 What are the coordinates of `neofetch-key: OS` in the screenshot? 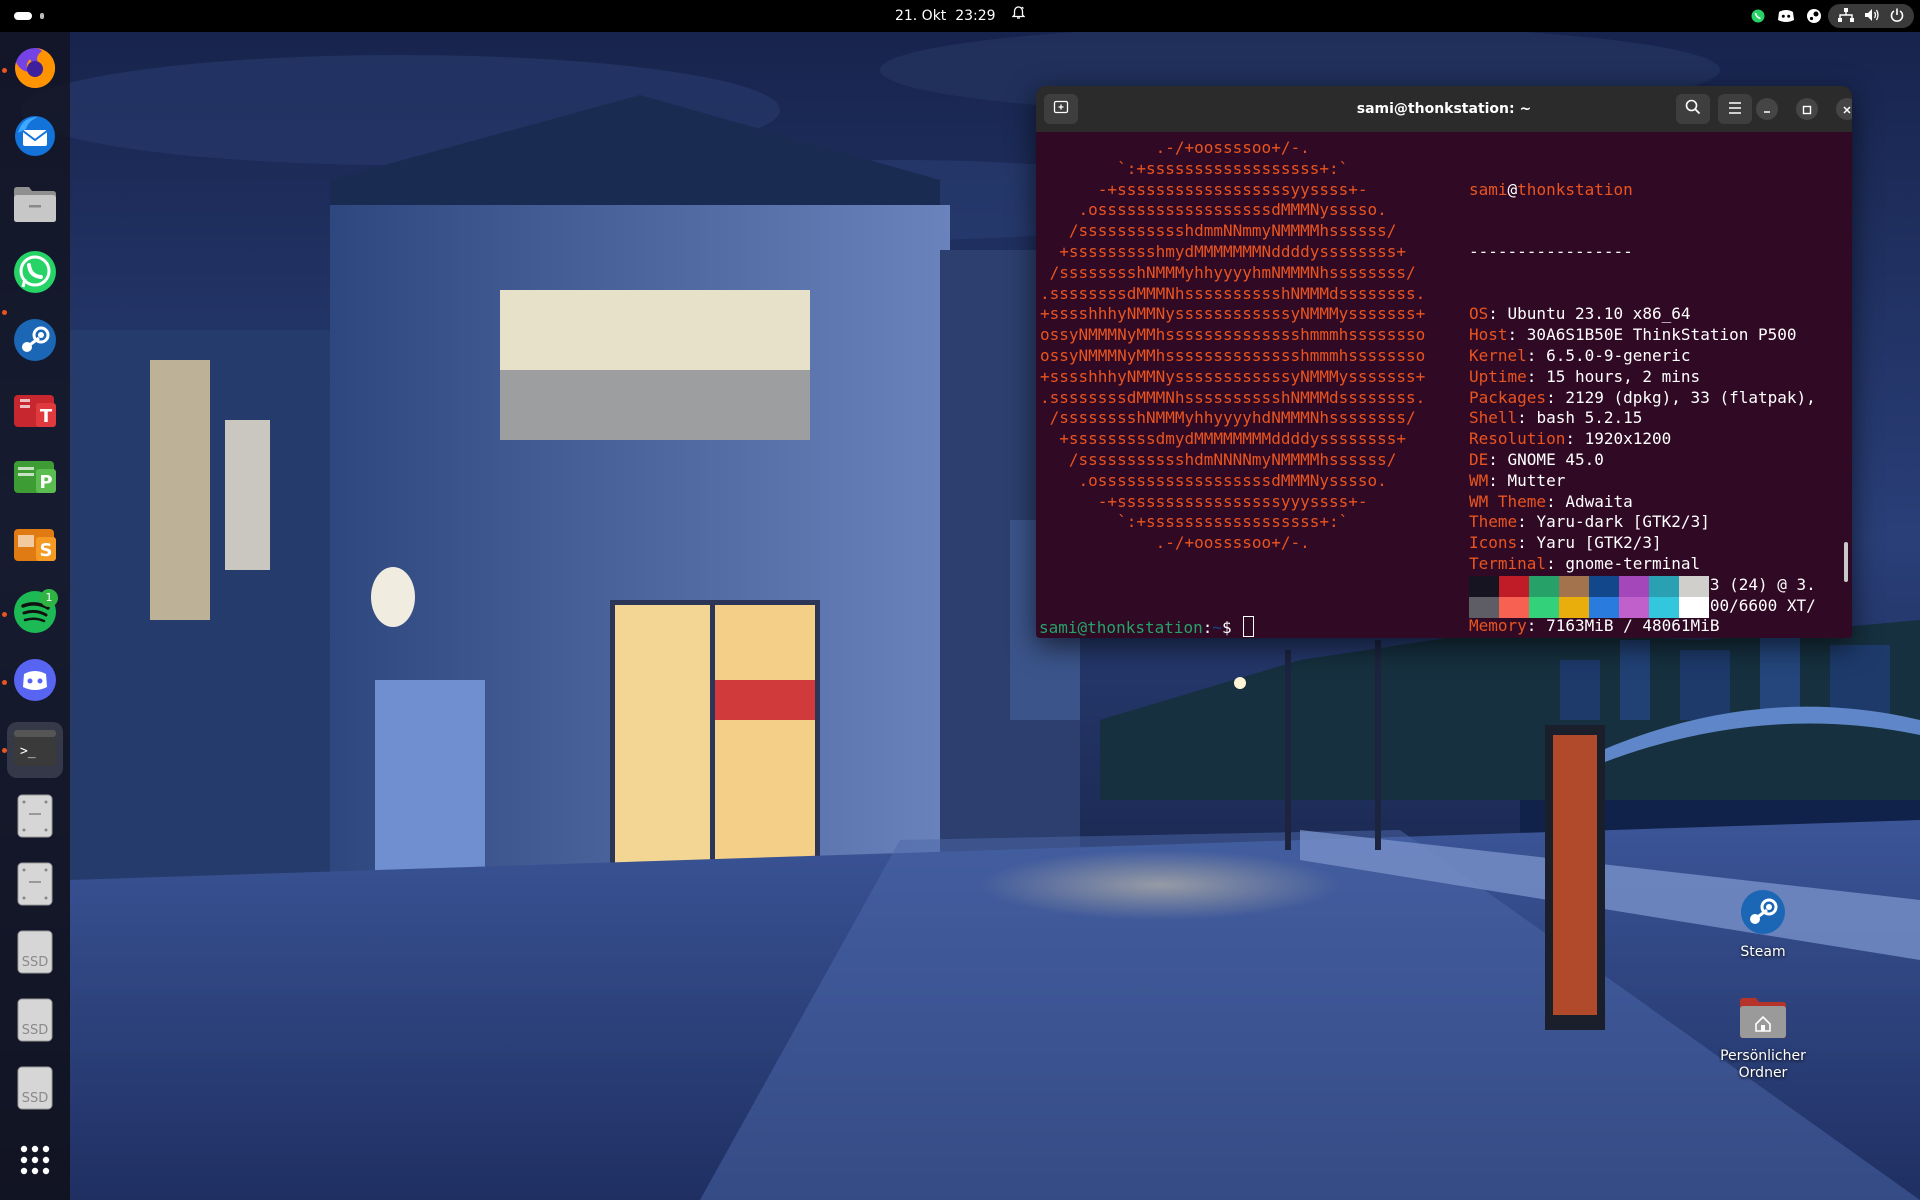 It's located at (1479, 314).